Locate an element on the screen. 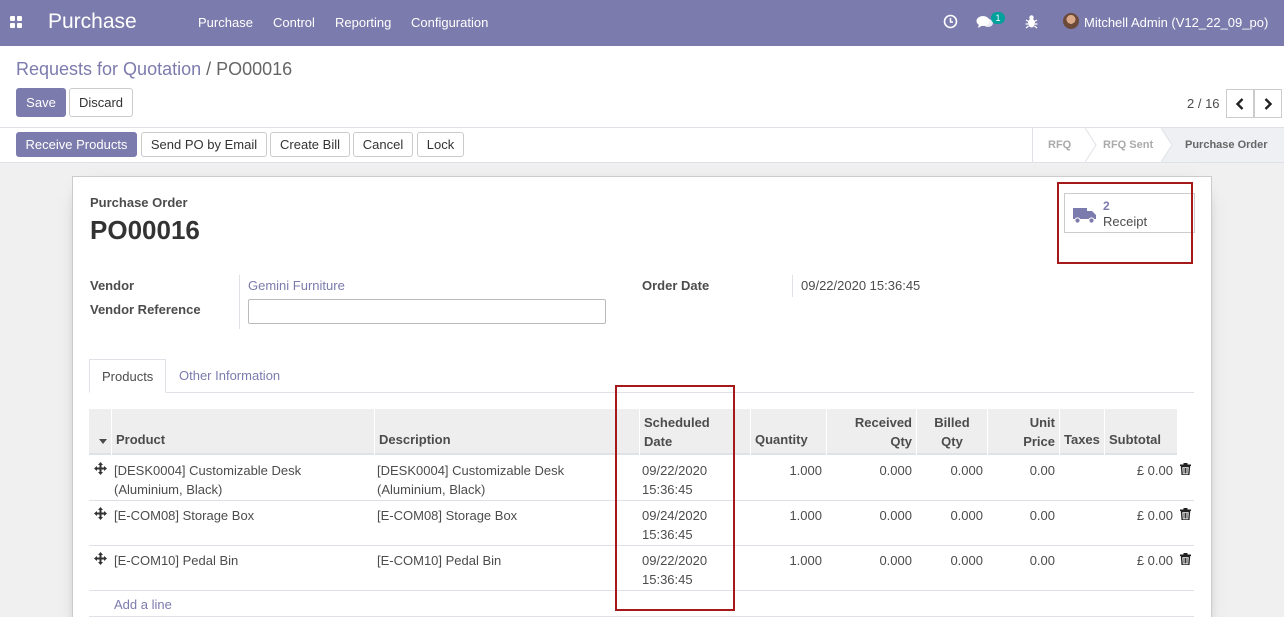  user-menu: Mitchell Admin (V12_22_09_po) is located at coordinates (1176, 22).